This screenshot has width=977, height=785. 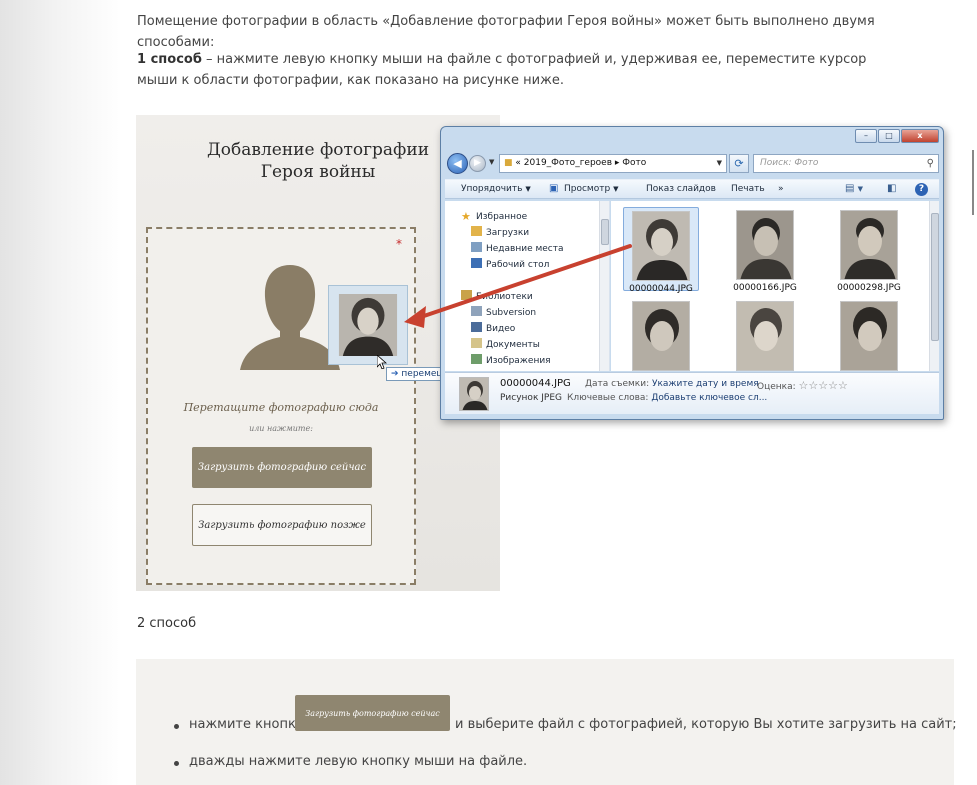 What do you see at coordinates (502, 217) in the screenshot?
I see `nav-favorites-label: Избранное` at bounding box center [502, 217].